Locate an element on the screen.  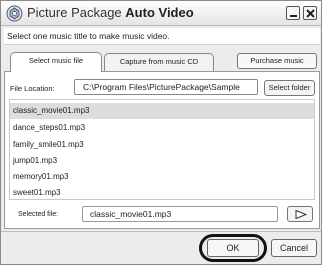
app-icon is located at coordinates (14, 13).